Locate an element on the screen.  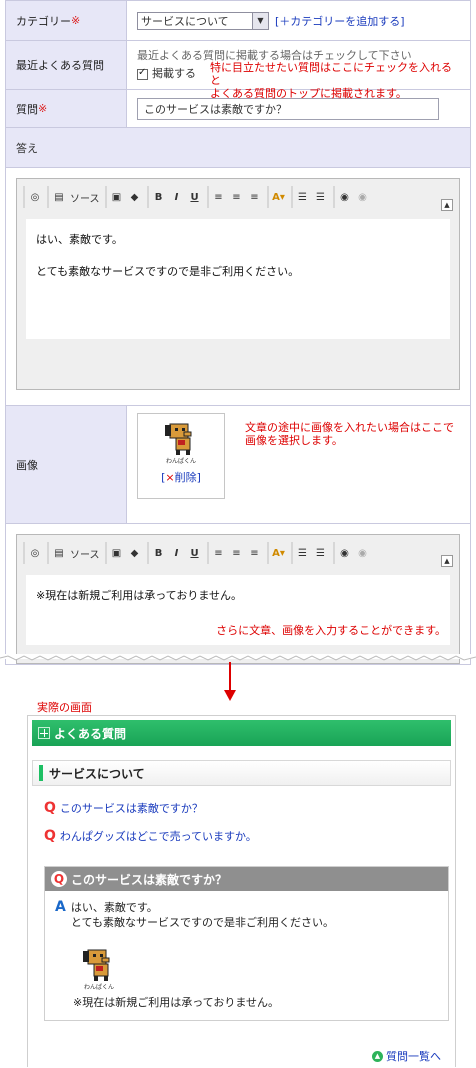
answer-row: 答え is located at coordinates (238, 148).